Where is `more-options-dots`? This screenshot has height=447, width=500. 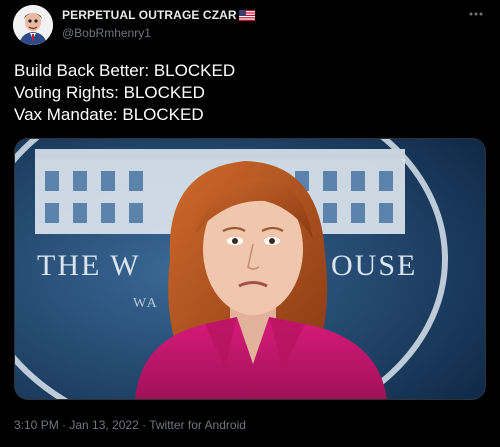 more-options-dots is located at coordinates (476, 14).